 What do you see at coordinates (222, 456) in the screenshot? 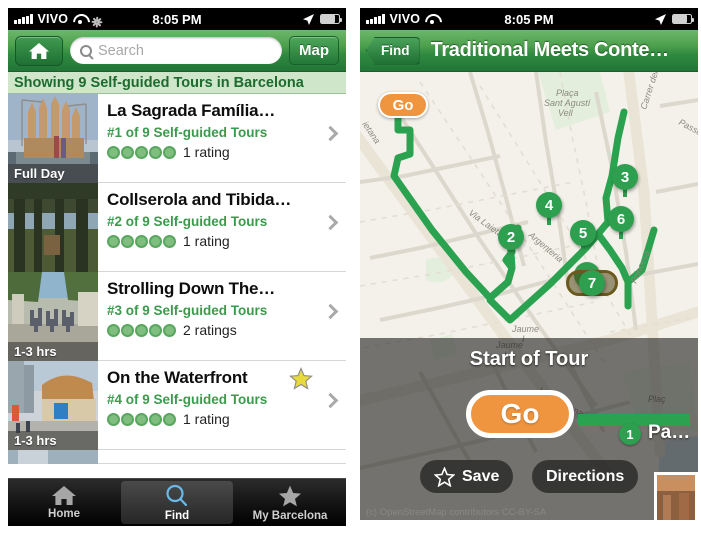
I see `tour-info` at bounding box center [222, 456].